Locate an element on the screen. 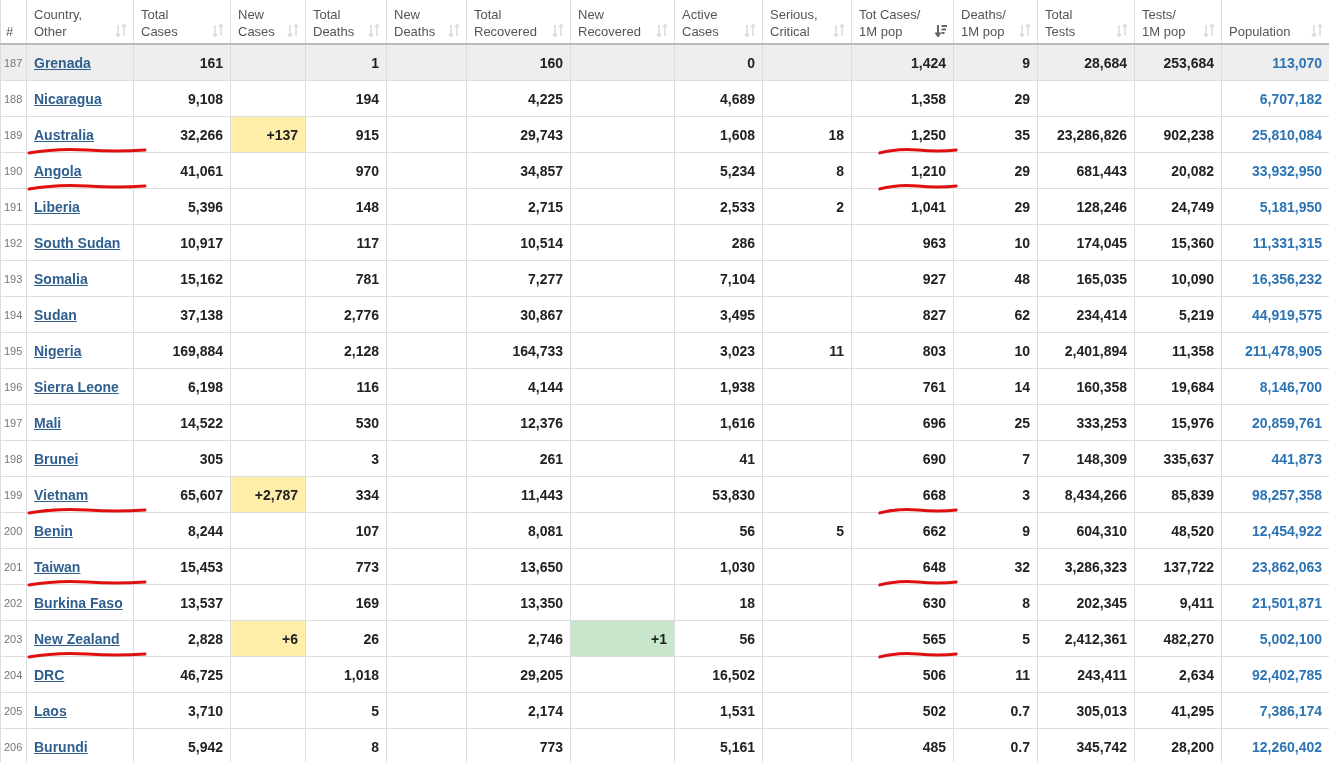 The width and height of the screenshot is (1329, 762). table-cell: 2,746 is located at coordinates (545, 638).